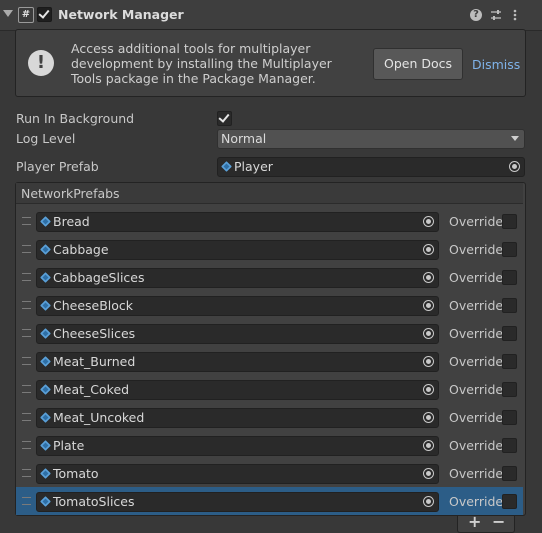 This screenshot has height=533, width=542. I want to click on prefab-name: TomatoSlices, so click(94, 501).